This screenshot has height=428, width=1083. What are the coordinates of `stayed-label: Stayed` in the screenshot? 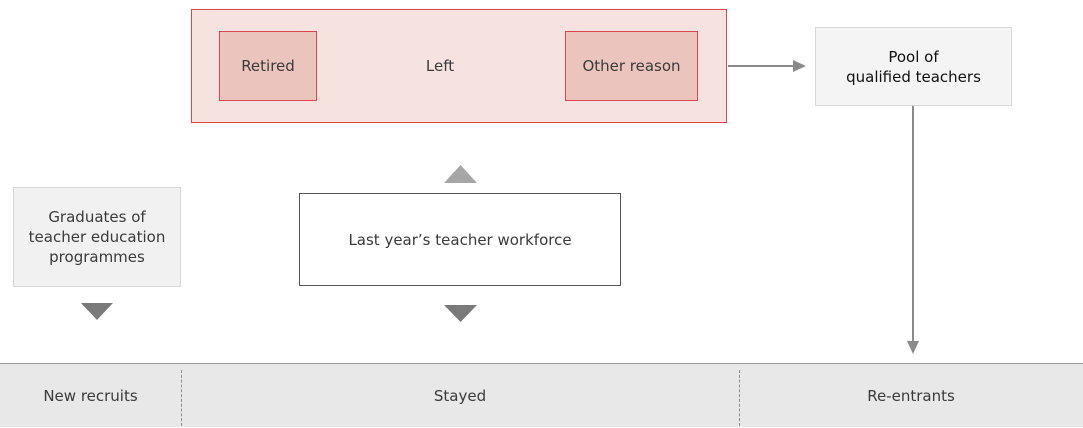 It's located at (460, 396).